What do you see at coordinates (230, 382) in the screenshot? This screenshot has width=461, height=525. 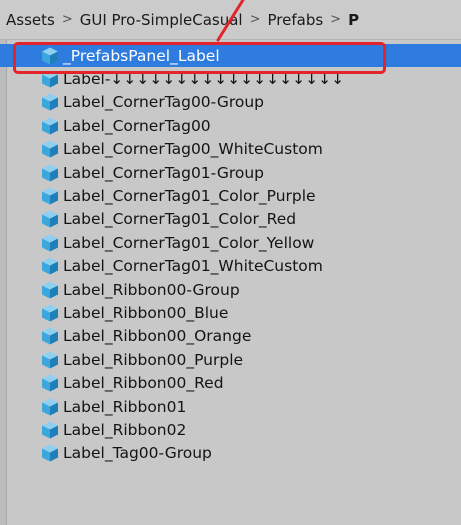 I see `asset-item: Label_Ribbon00_Red` at bounding box center [230, 382].